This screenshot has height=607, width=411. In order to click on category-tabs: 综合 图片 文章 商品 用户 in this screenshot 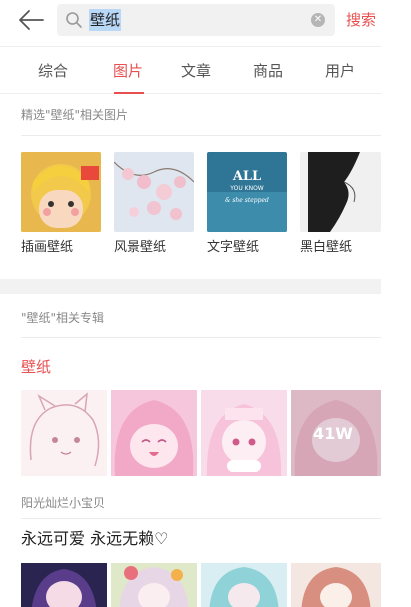, I will do `click(190, 70)`.